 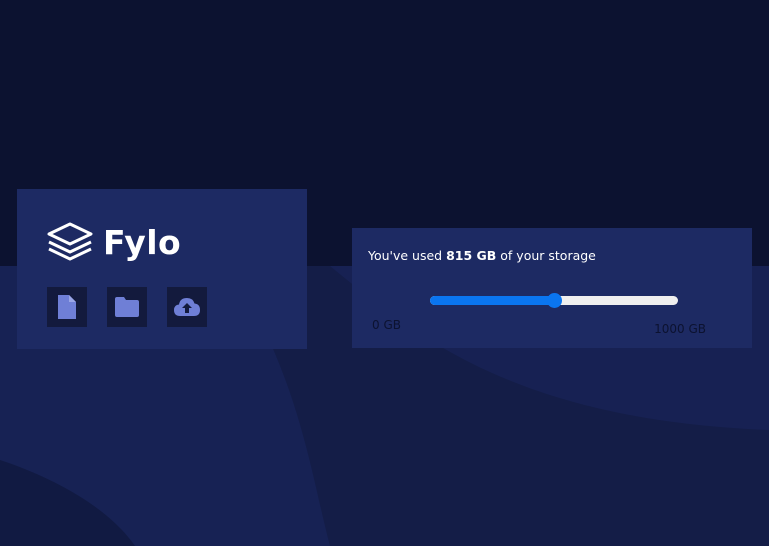 I want to click on toolbar, so click(x=137, y=307).